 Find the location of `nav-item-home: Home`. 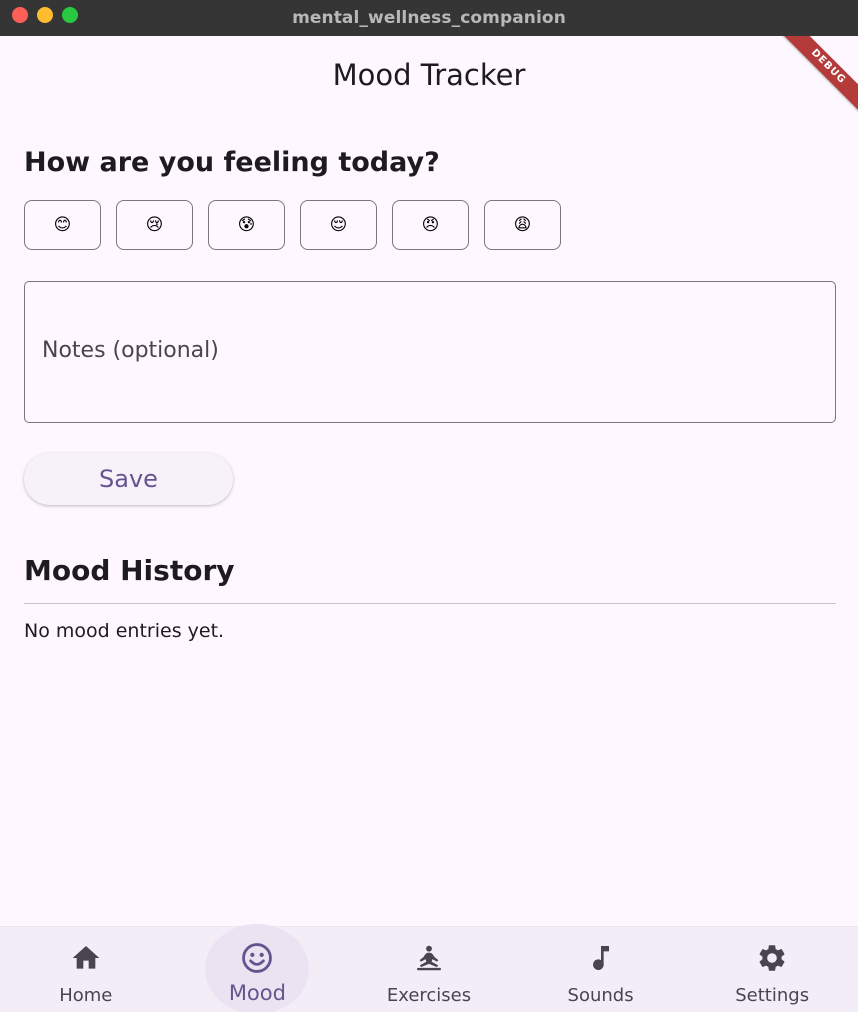

nav-item-home: Home is located at coordinates (86, 969).